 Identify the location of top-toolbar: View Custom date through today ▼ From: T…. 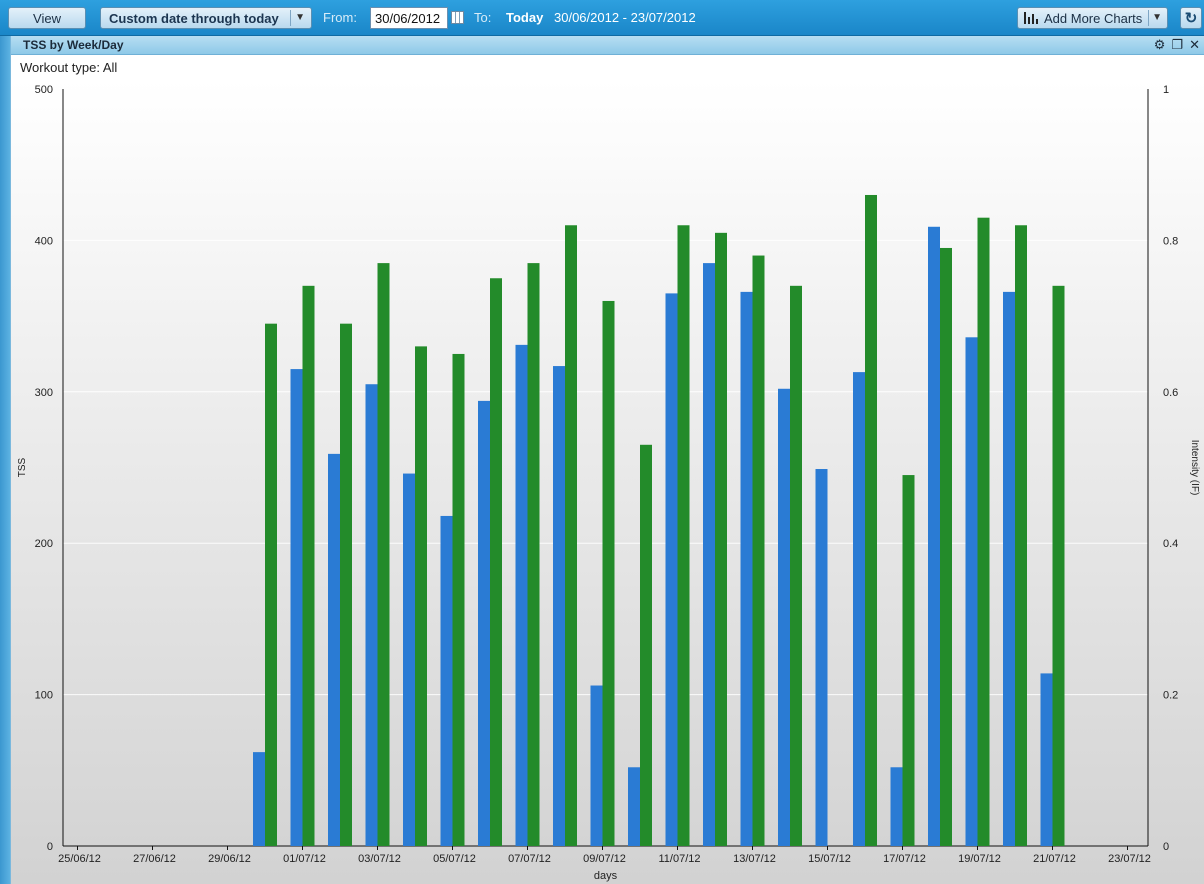
(602, 18).